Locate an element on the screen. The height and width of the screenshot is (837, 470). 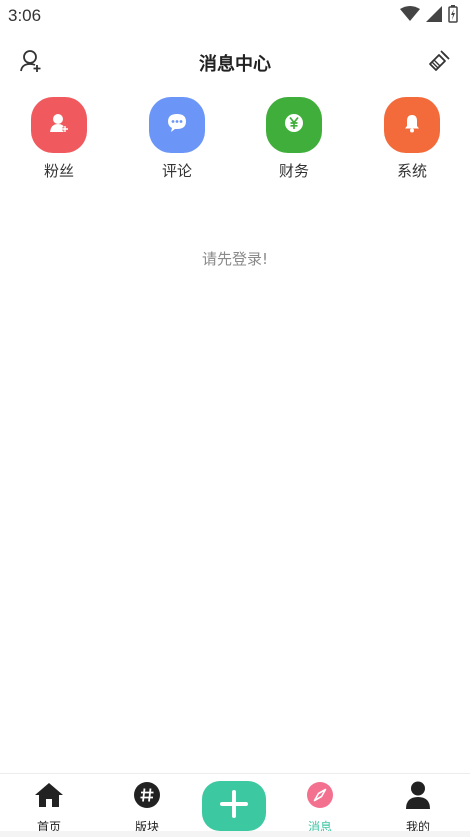
header: 消息中心 is located at coordinates (235, 63).